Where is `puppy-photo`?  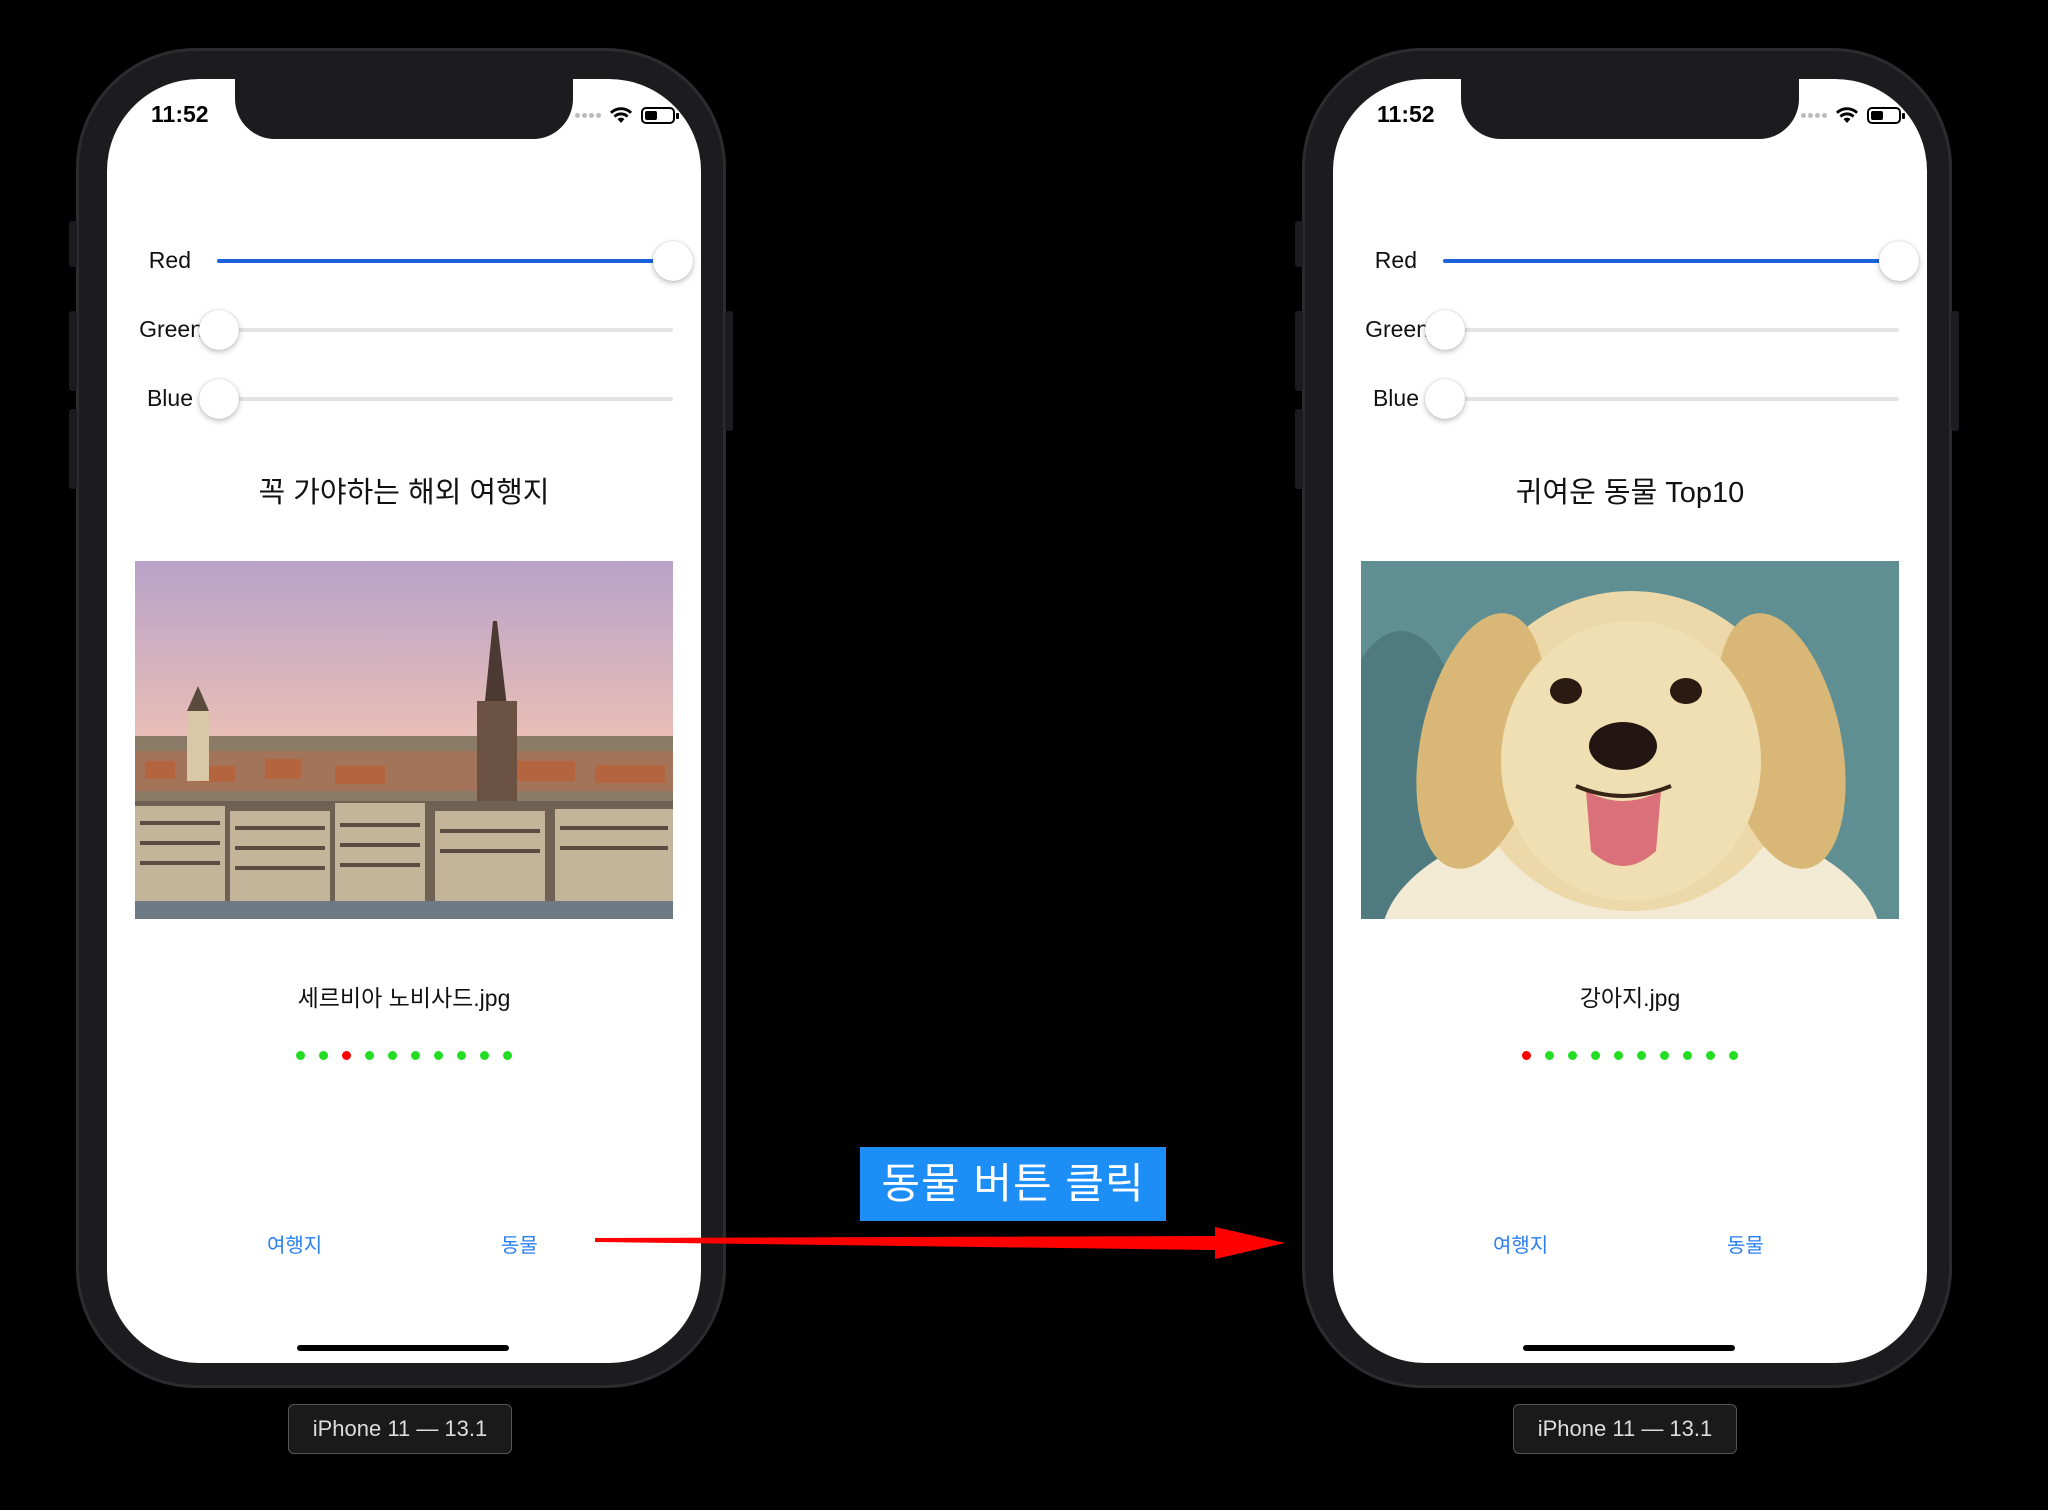 puppy-photo is located at coordinates (1630, 740).